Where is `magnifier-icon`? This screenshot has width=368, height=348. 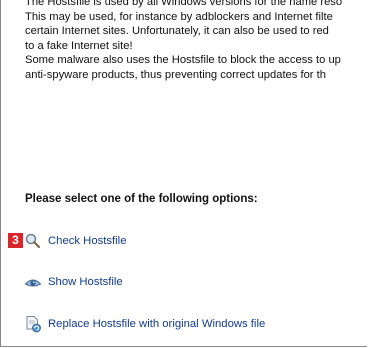
magnifier-icon is located at coordinates (33, 241).